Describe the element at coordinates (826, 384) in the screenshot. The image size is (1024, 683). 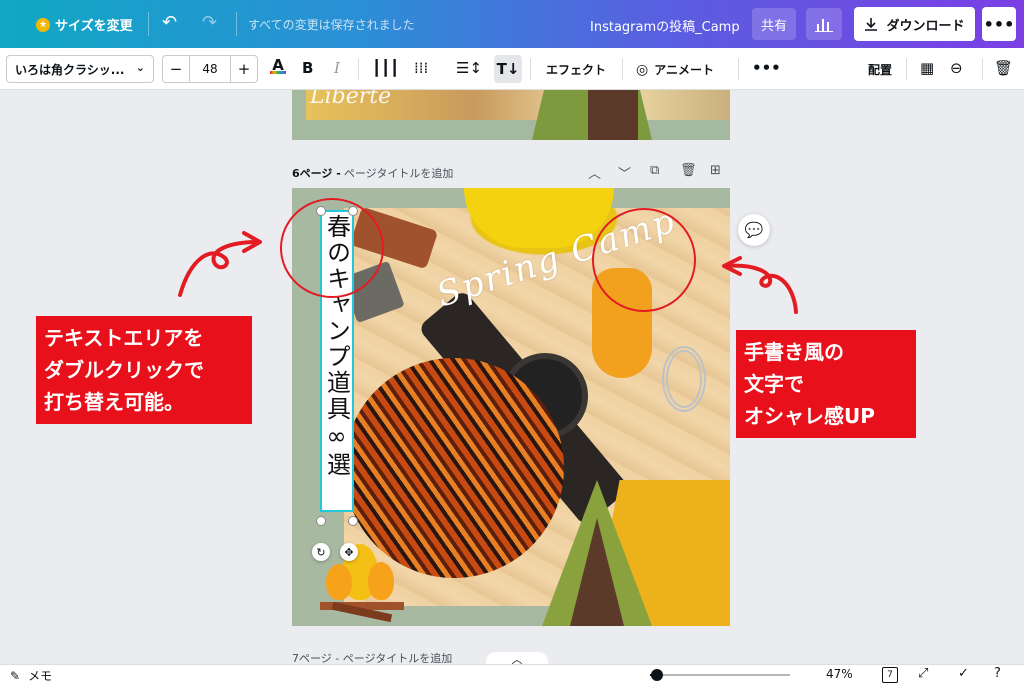
I see `callout-handwriting: 手書き風の 文字で オシャレ感UP` at that location.